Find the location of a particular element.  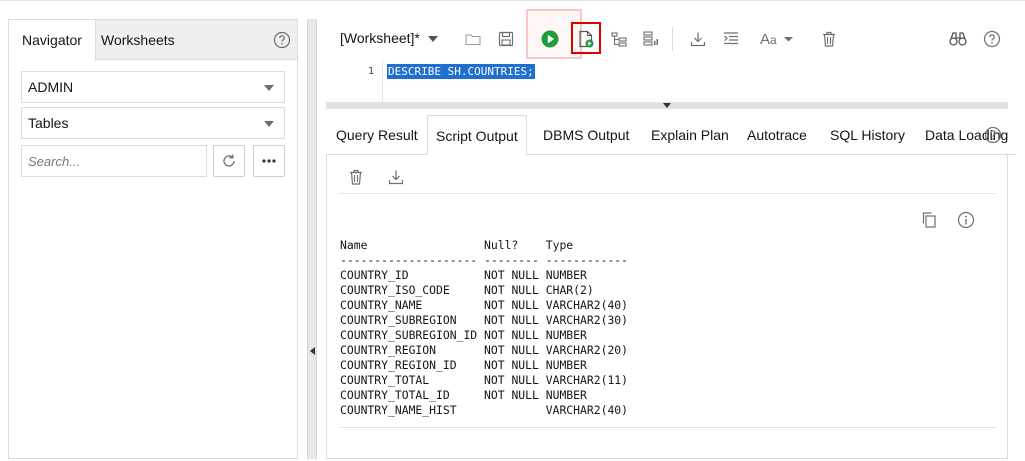

info-button is located at coordinates (966, 220).